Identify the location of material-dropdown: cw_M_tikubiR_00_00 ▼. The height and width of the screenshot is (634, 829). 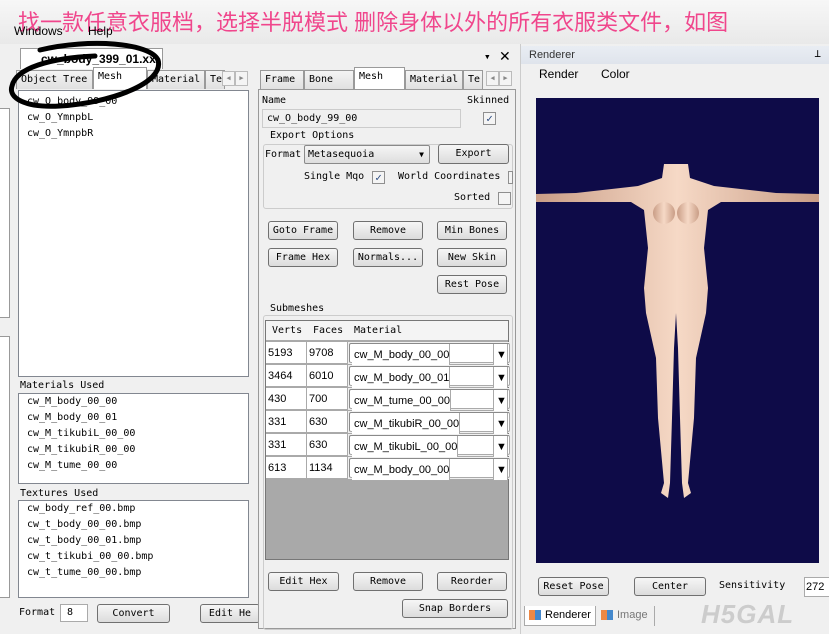
(429, 423).